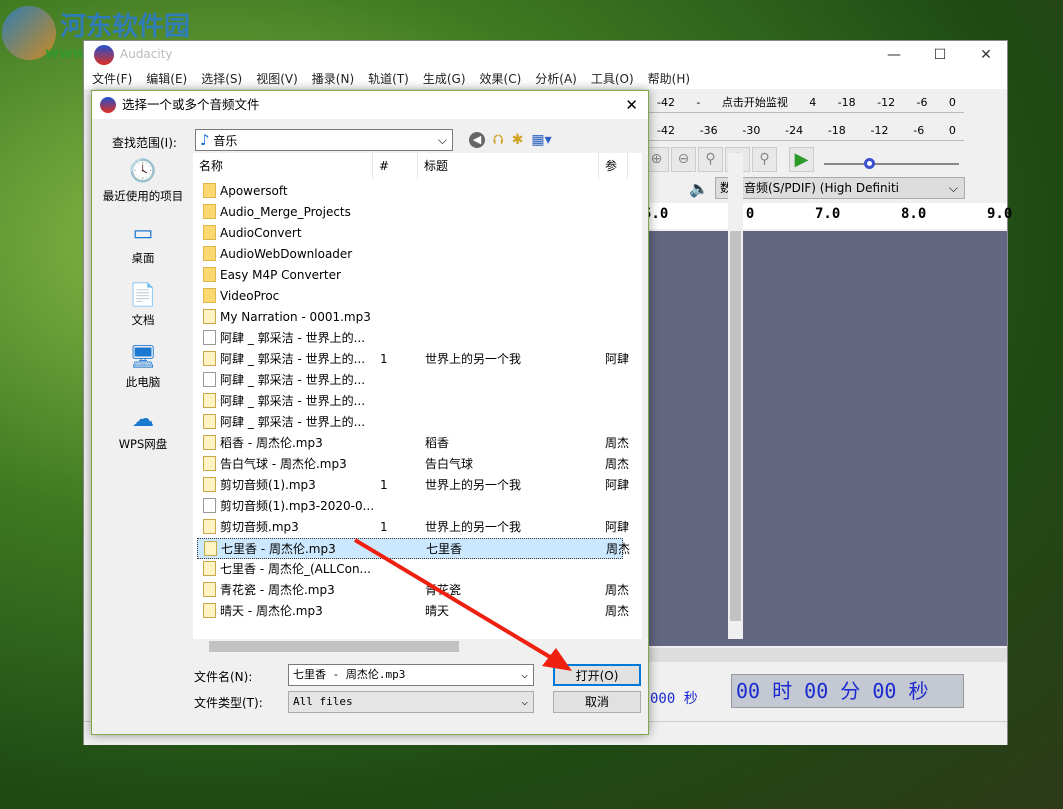  What do you see at coordinates (764, 159) in the screenshot?
I see `zoom-toggle-icon: ⚲` at bounding box center [764, 159].